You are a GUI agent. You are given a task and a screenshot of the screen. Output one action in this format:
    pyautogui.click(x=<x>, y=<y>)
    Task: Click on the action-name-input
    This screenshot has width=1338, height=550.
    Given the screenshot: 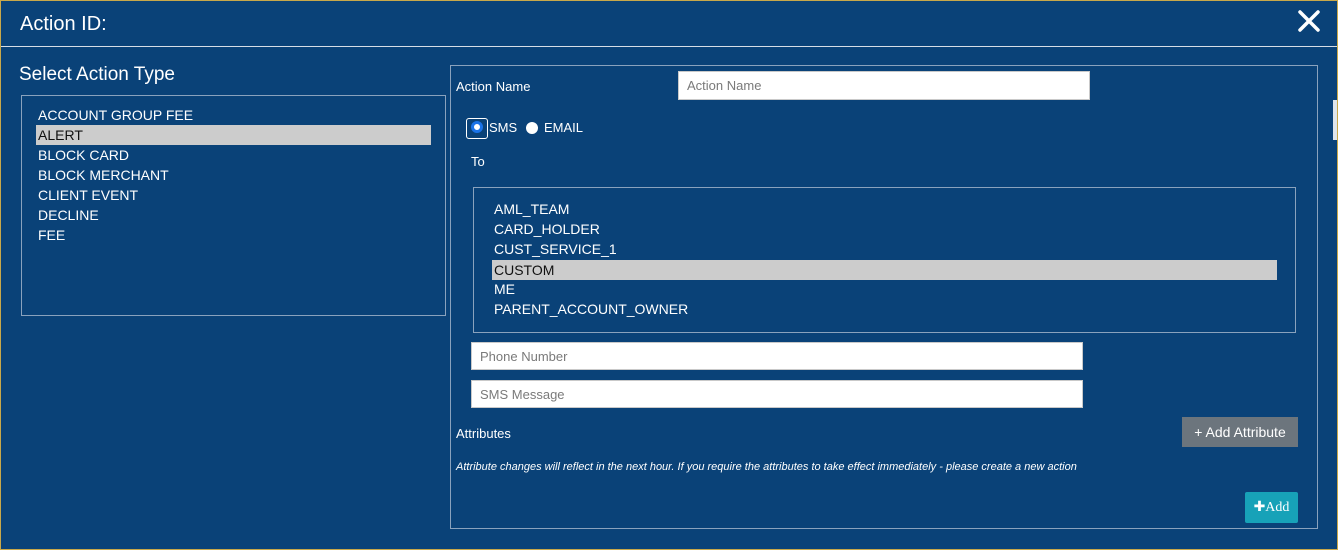 What is the action you would take?
    pyautogui.click(x=884, y=85)
    